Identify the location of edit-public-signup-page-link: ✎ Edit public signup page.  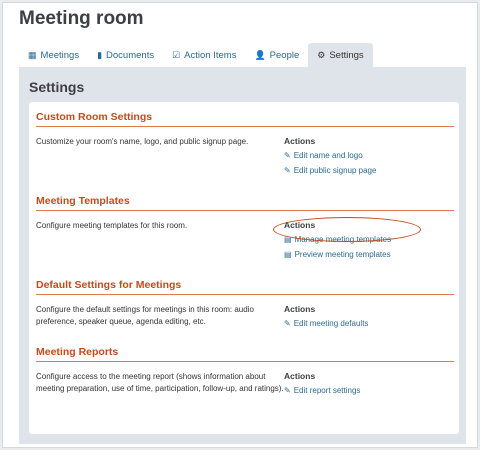
(330, 170).